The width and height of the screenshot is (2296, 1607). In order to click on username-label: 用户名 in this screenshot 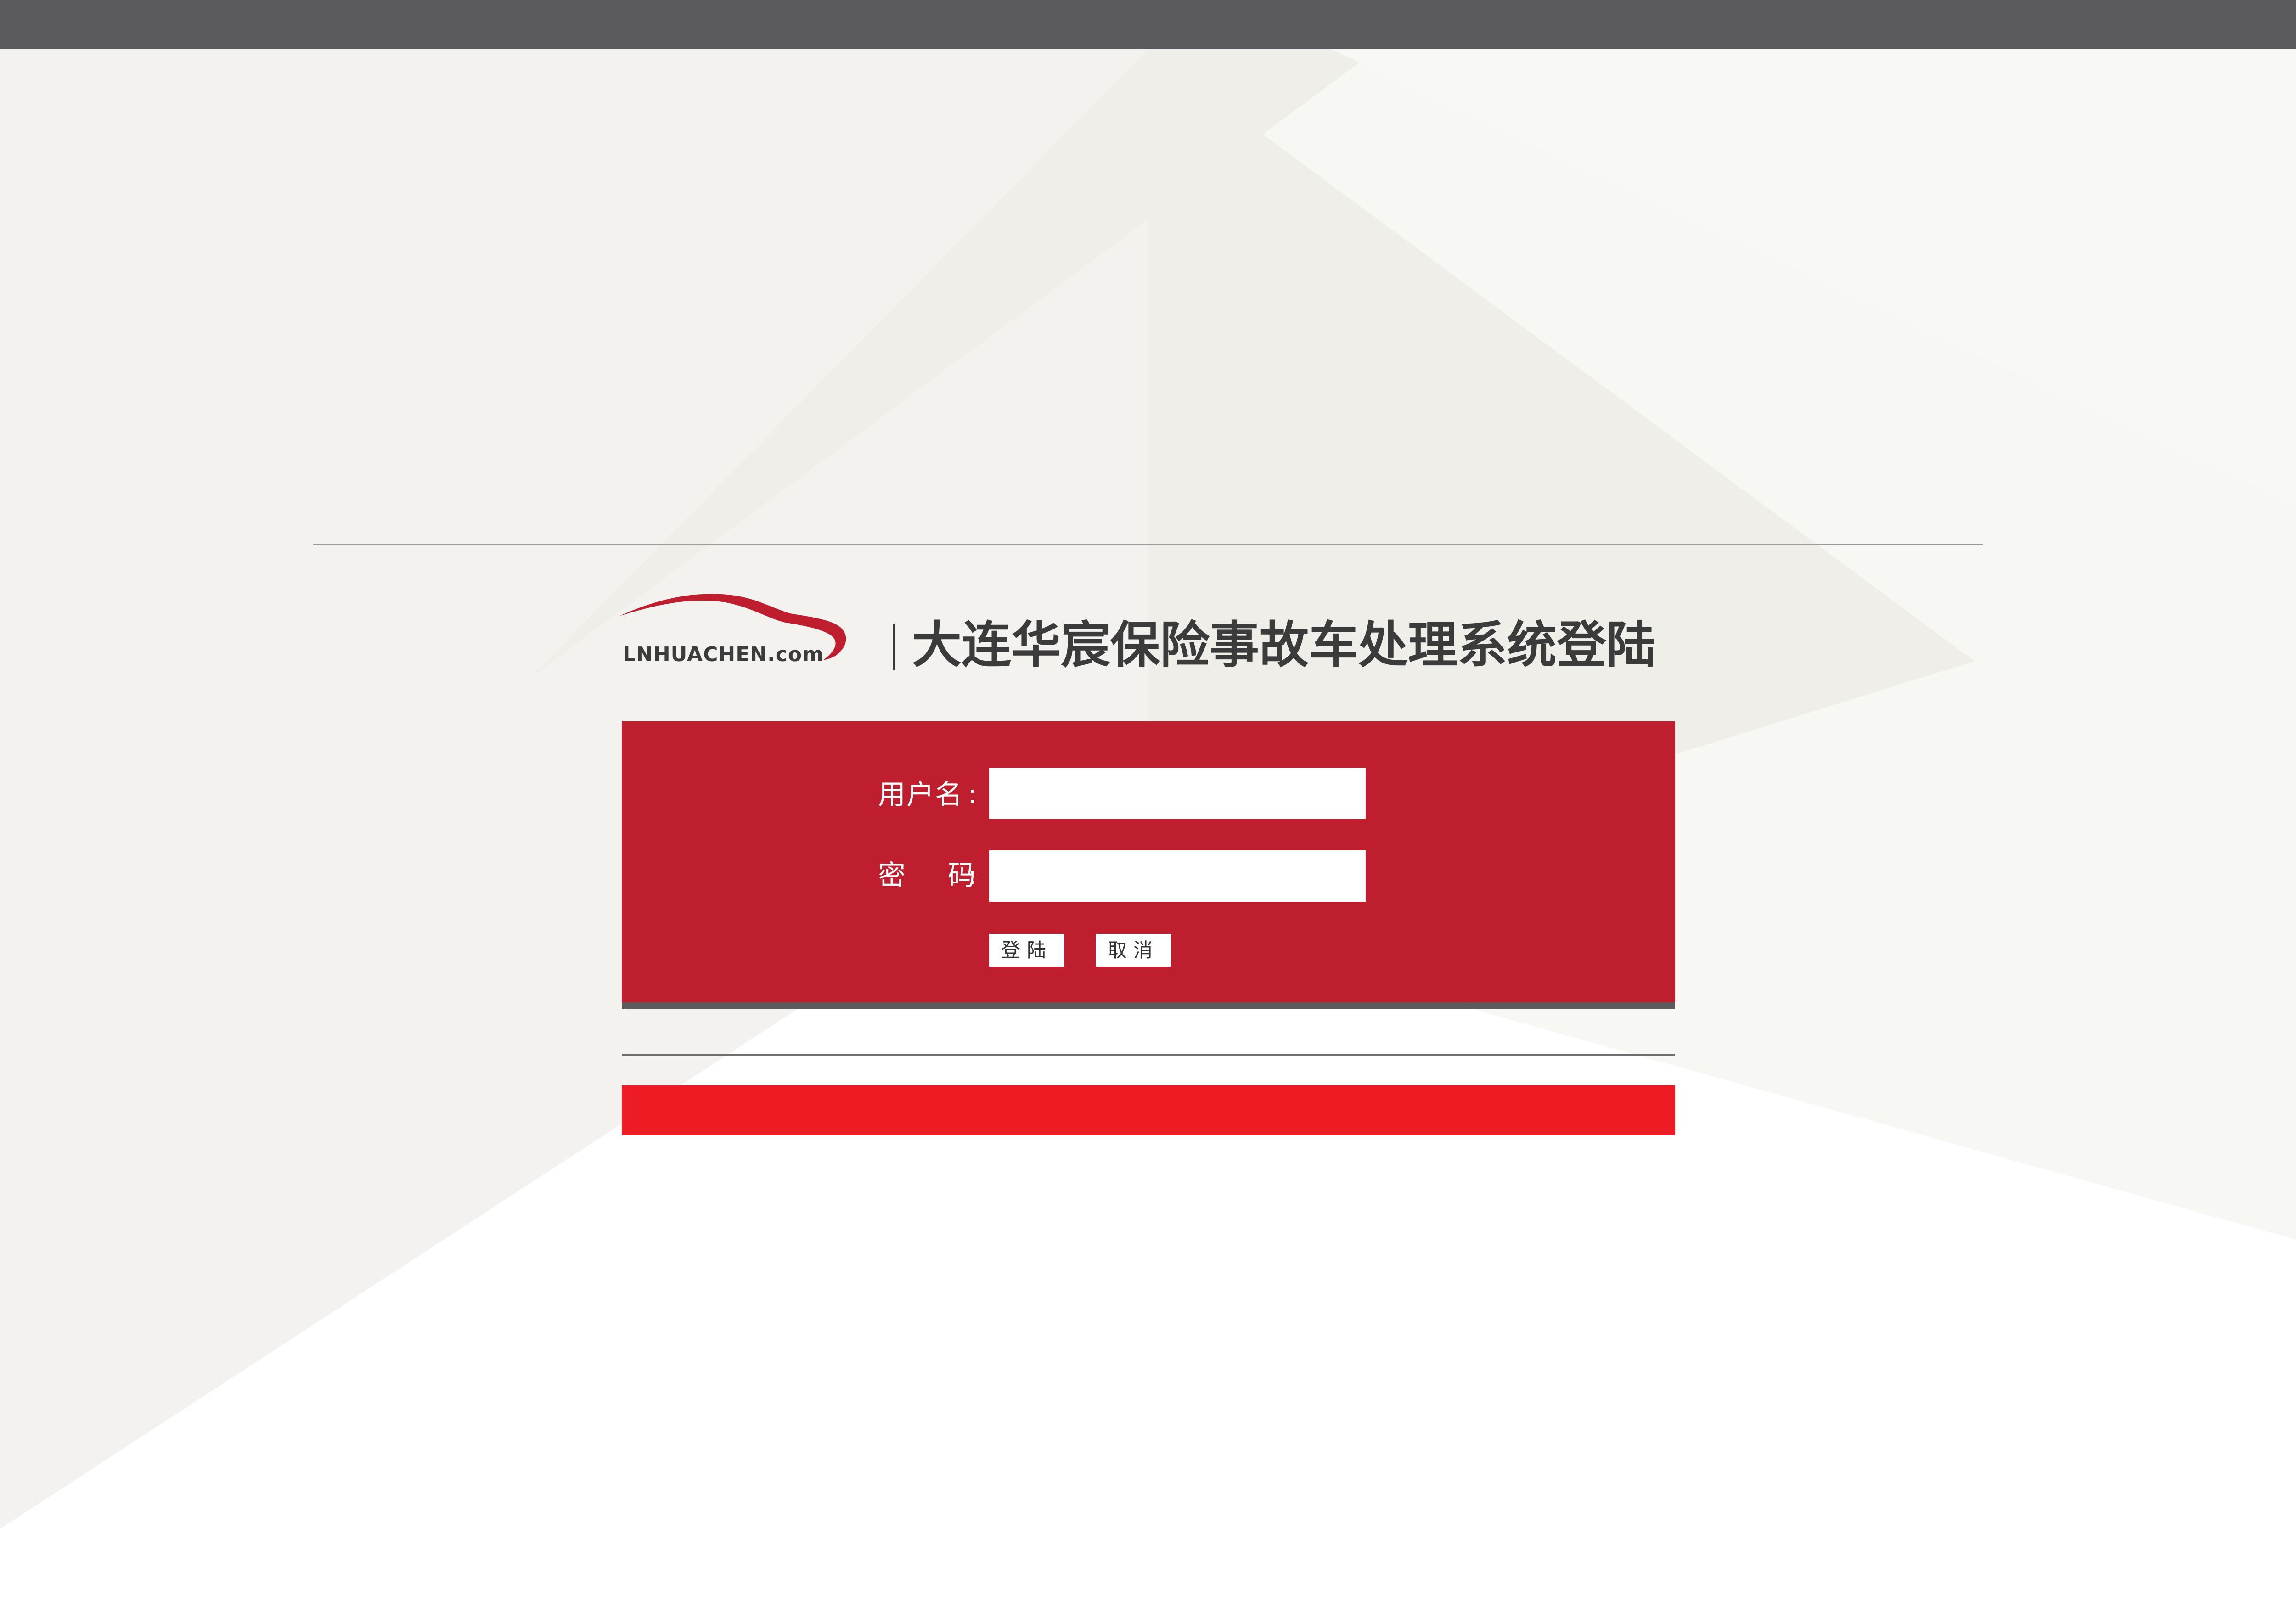, I will do `click(921, 795)`.